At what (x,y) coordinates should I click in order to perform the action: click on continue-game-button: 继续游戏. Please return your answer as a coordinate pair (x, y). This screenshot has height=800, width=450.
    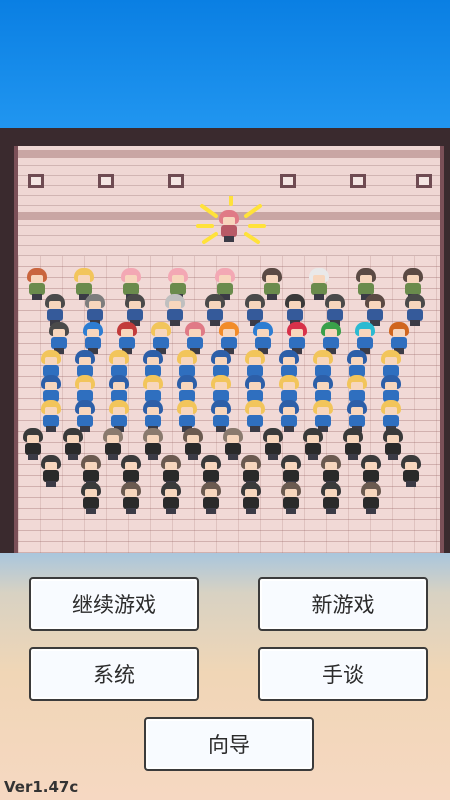
    Looking at the image, I should click on (114, 604).